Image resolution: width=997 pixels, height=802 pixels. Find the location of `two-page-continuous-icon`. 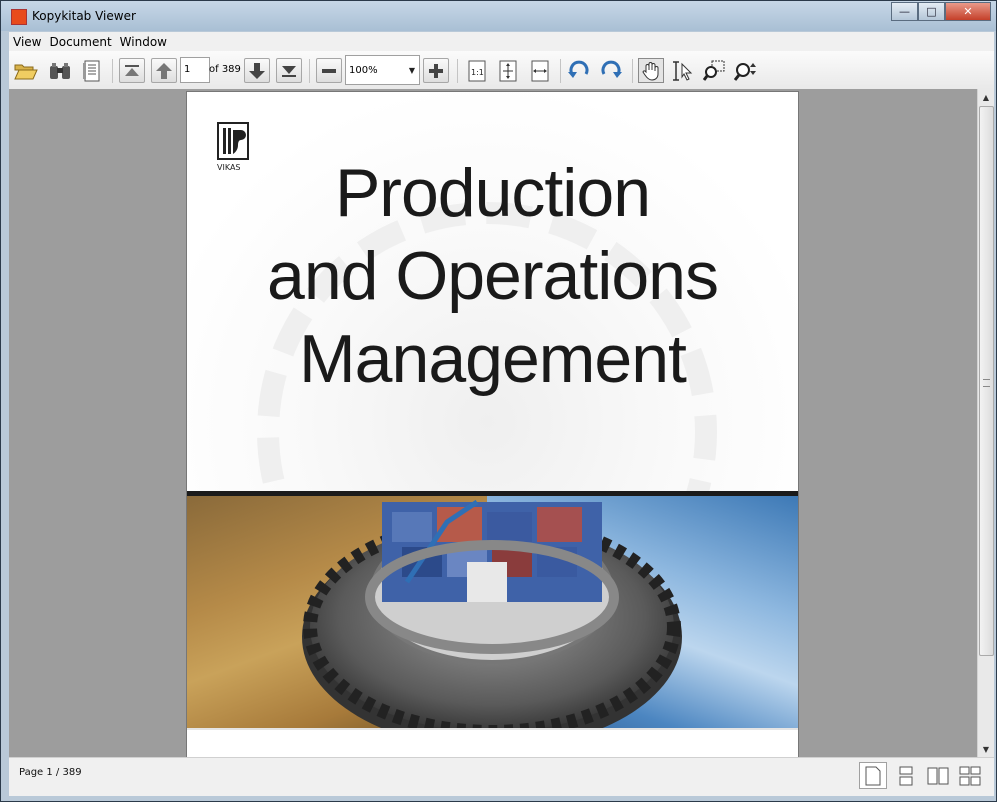

two-page-continuous-icon is located at coordinates (970, 775).